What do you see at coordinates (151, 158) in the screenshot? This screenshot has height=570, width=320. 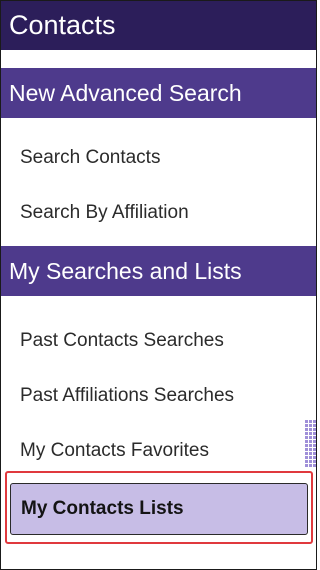 I see `nav-item-search-contacts: Search Contacts` at bounding box center [151, 158].